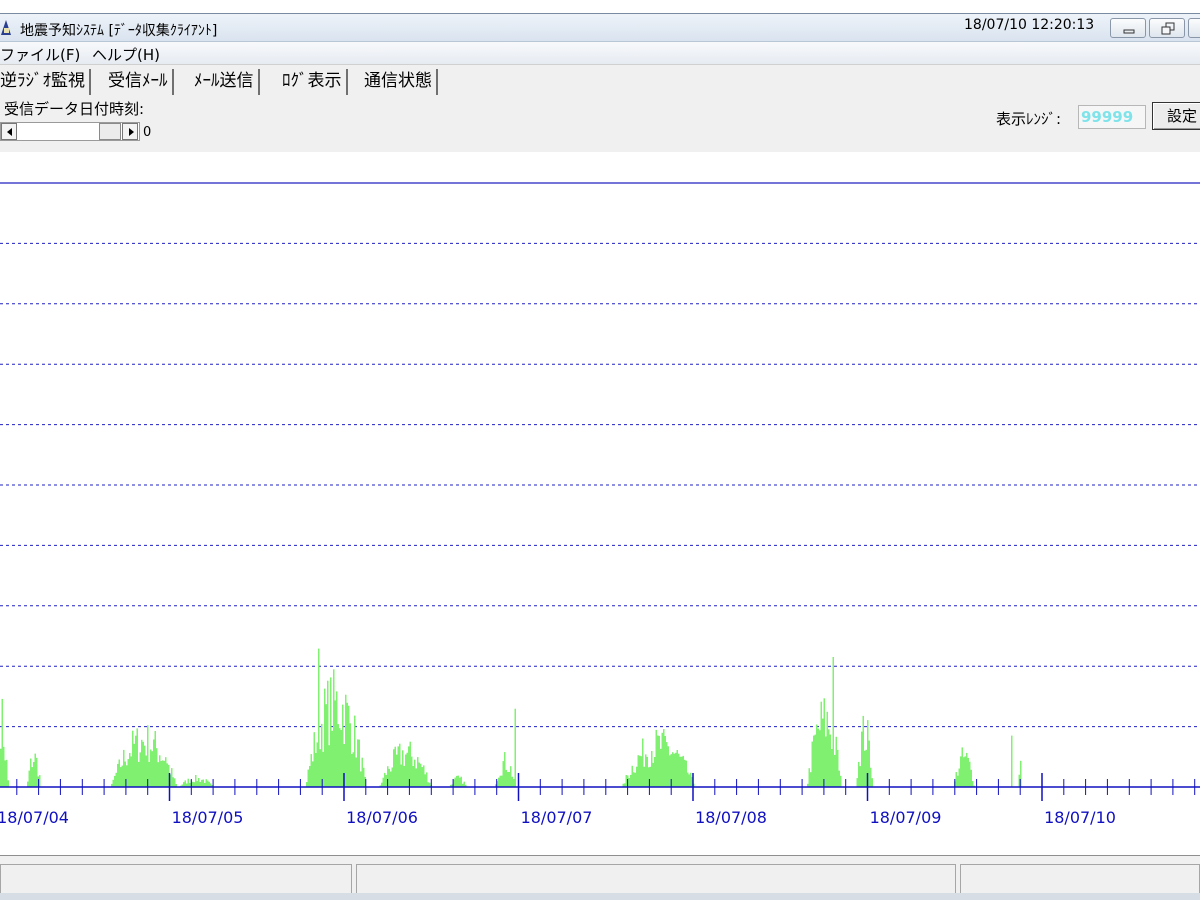 This screenshot has height=900, width=1200. What do you see at coordinates (1194, 28) in the screenshot?
I see `close-button` at bounding box center [1194, 28].